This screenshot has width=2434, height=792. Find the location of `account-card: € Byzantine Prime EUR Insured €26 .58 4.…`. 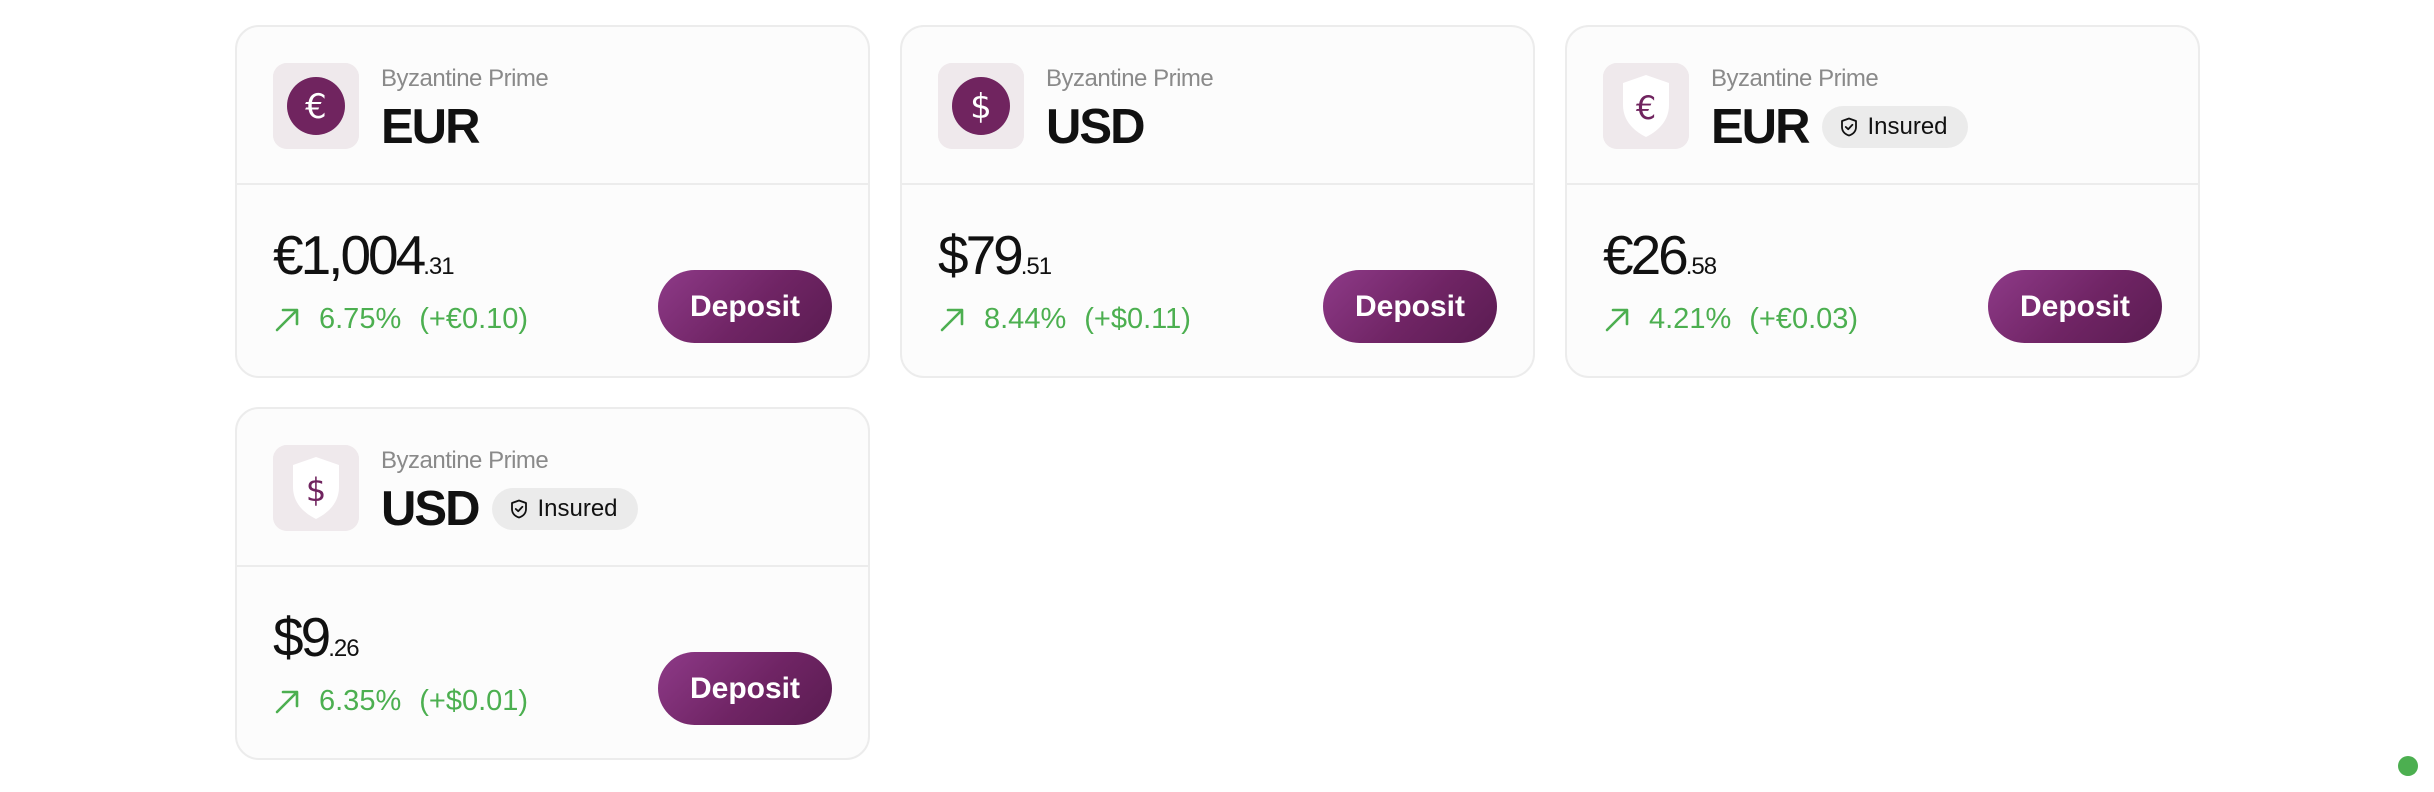

account-card: € Byzantine Prime EUR Insured €26 .58 4.… is located at coordinates (1882, 201).